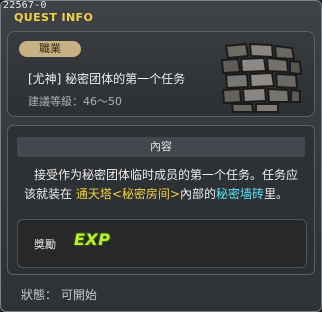 Image resolution: width=322 pixels, height=312 pixels. I want to click on quest-status: 狀態： 可開始, so click(59, 295).